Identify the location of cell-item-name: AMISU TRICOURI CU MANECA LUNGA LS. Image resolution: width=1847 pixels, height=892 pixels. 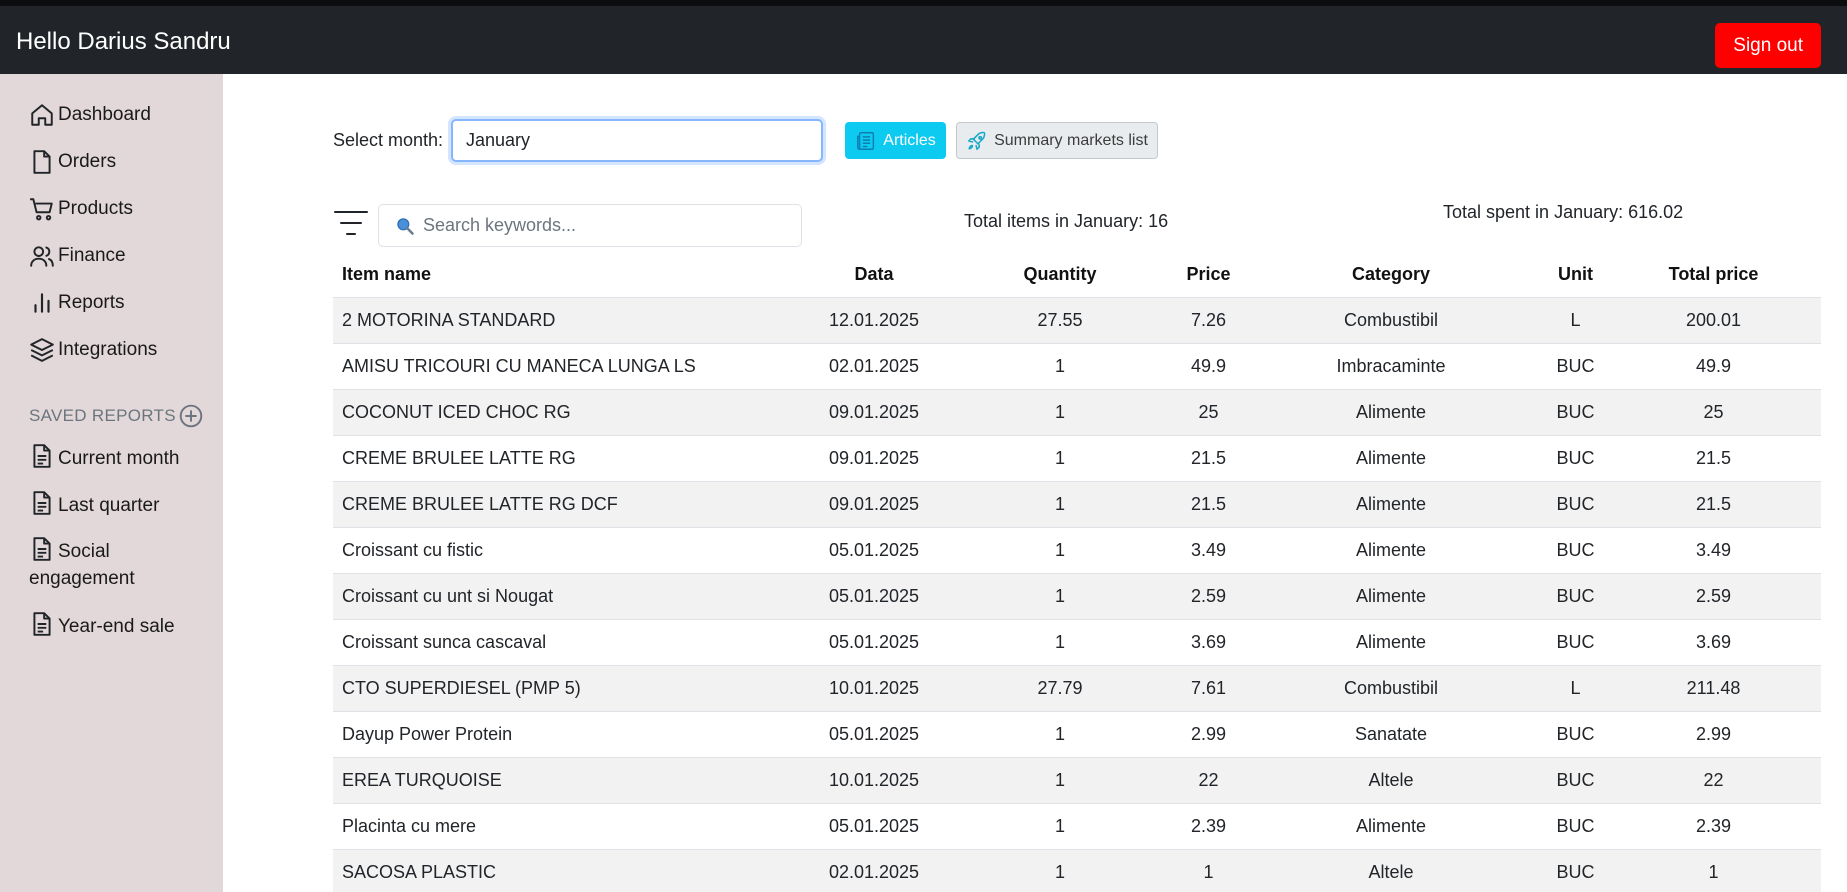
(570, 366).